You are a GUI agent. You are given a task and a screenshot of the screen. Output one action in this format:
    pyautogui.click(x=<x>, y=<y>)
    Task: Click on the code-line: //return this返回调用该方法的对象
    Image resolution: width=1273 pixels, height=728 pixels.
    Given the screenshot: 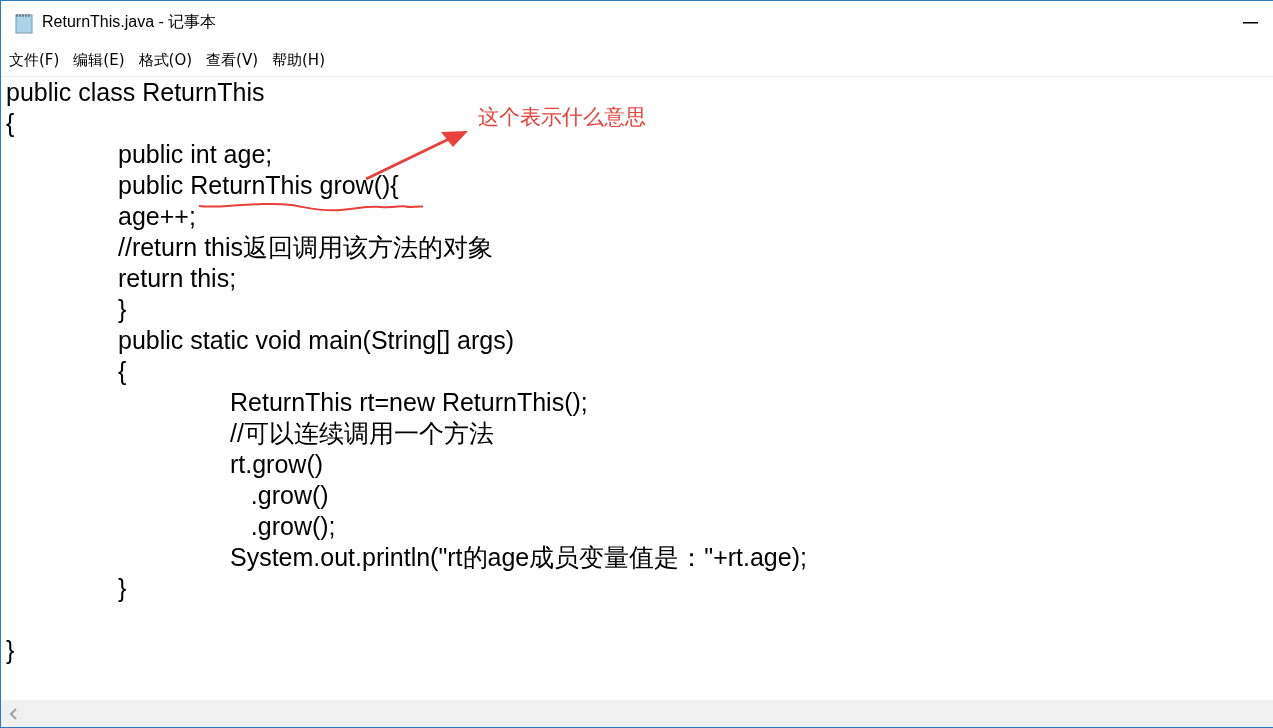 What is the action you would take?
    pyautogui.click(x=305, y=247)
    